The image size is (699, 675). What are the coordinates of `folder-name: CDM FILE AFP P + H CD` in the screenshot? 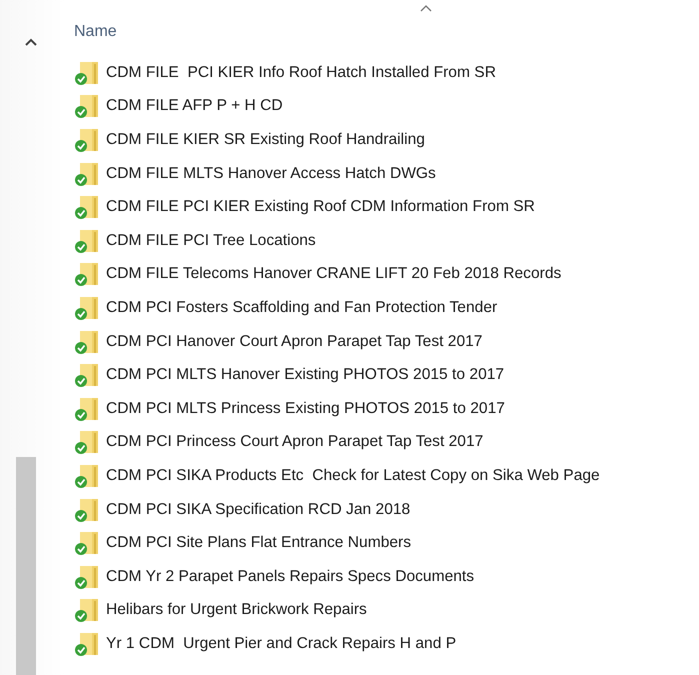 It's located at (194, 106).